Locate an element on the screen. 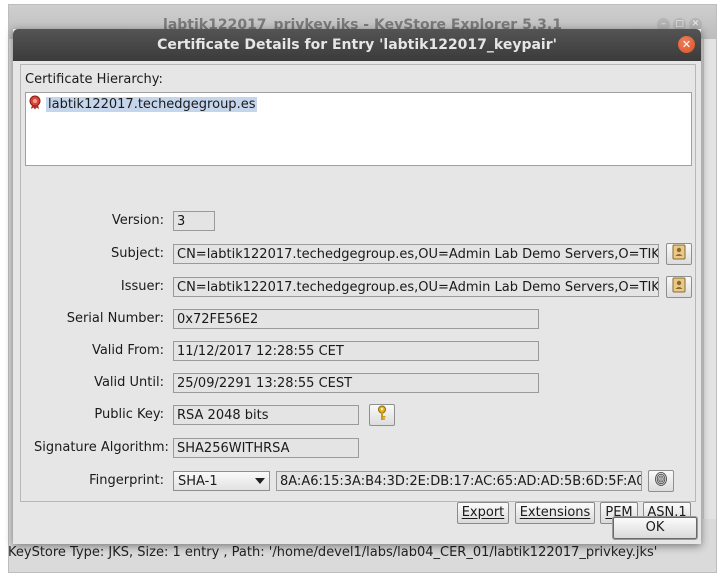 The image size is (725, 577). valid-from-field: 11/12/2017 12:28:55 CET is located at coordinates (356, 351).